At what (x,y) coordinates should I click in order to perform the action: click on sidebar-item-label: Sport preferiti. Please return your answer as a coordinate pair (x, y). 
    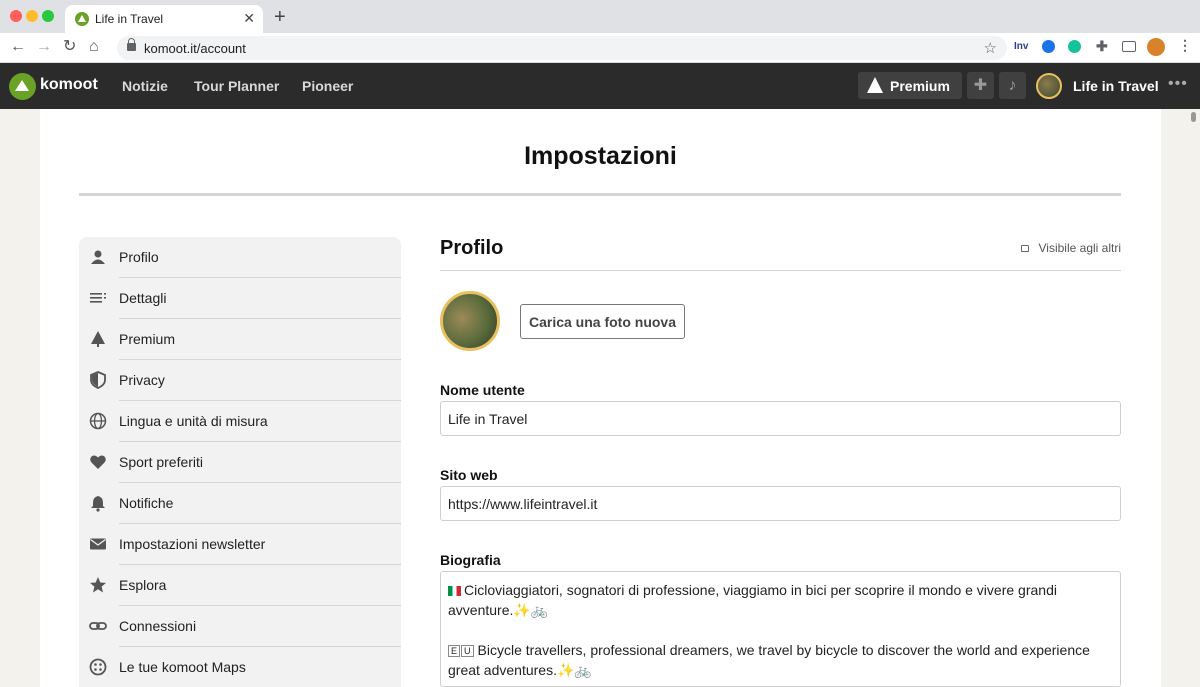
    Looking at the image, I should click on (161, 462).